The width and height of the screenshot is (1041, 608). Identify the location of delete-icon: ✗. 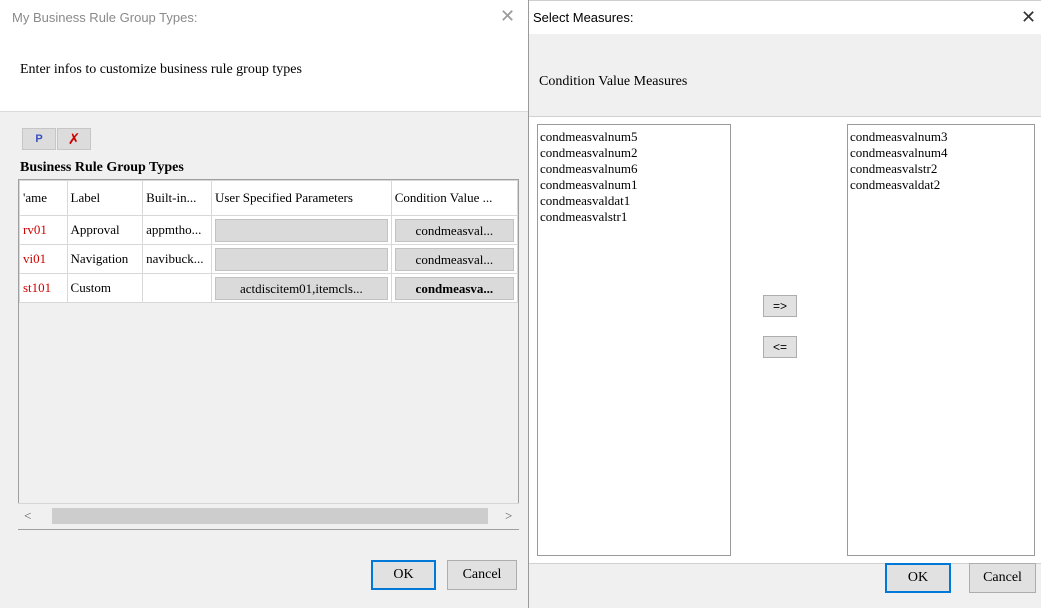
(74, 139).